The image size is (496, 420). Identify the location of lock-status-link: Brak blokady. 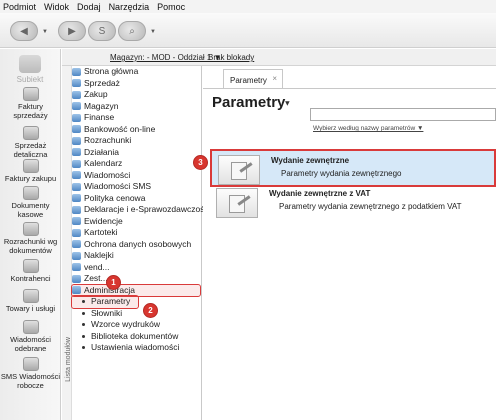
(231, 57).